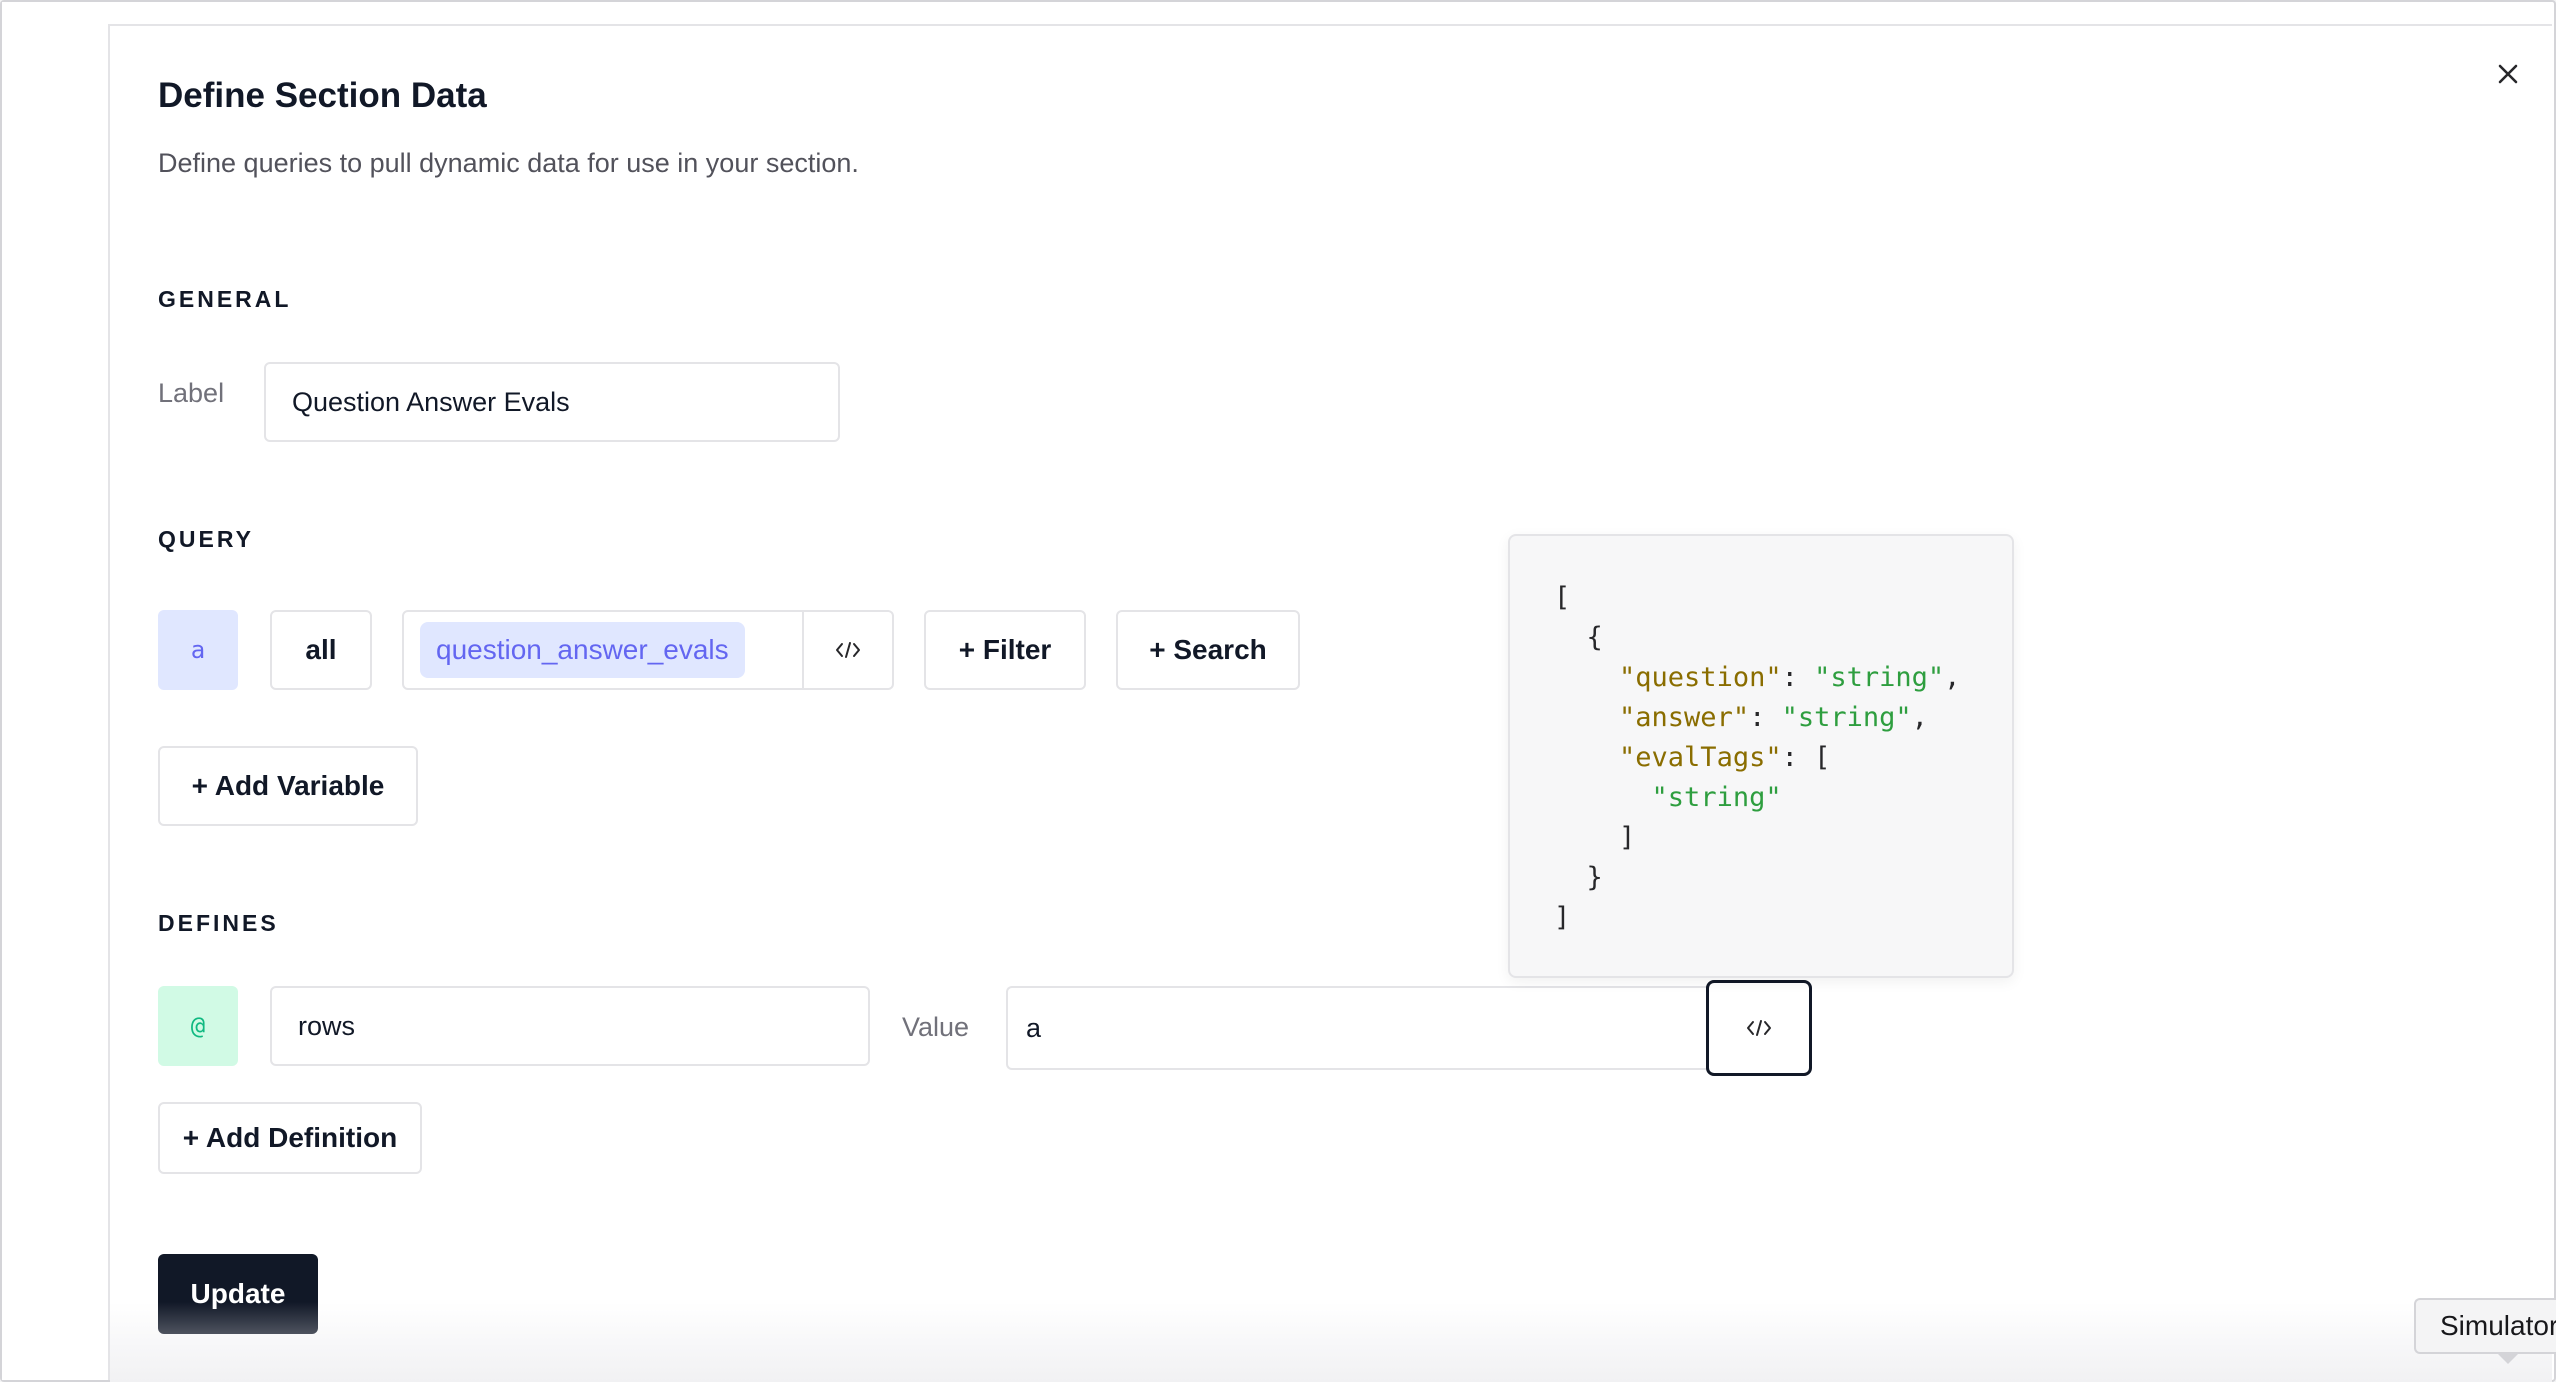 Image resolution: width=2556 pixels, height=1382 pixels. I want to click on define-value-input: a, so click(1357, 1028).